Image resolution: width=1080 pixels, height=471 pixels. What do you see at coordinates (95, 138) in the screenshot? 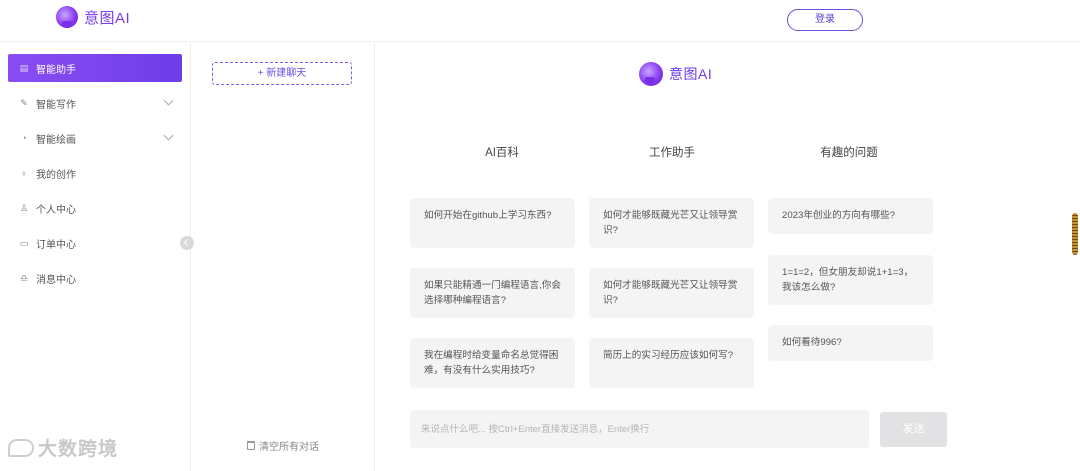
I see `sidebar-item-painting: ◔ 智能绘画` at bounding box center [95, 138].